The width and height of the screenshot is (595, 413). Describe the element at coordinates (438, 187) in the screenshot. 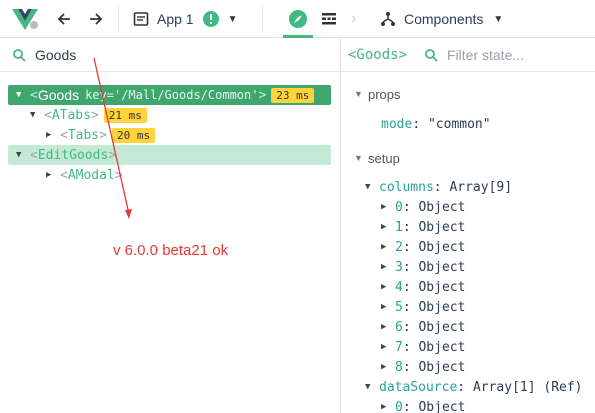

I see `state-row-columns: ▼ columns: Array[9]` at that location.